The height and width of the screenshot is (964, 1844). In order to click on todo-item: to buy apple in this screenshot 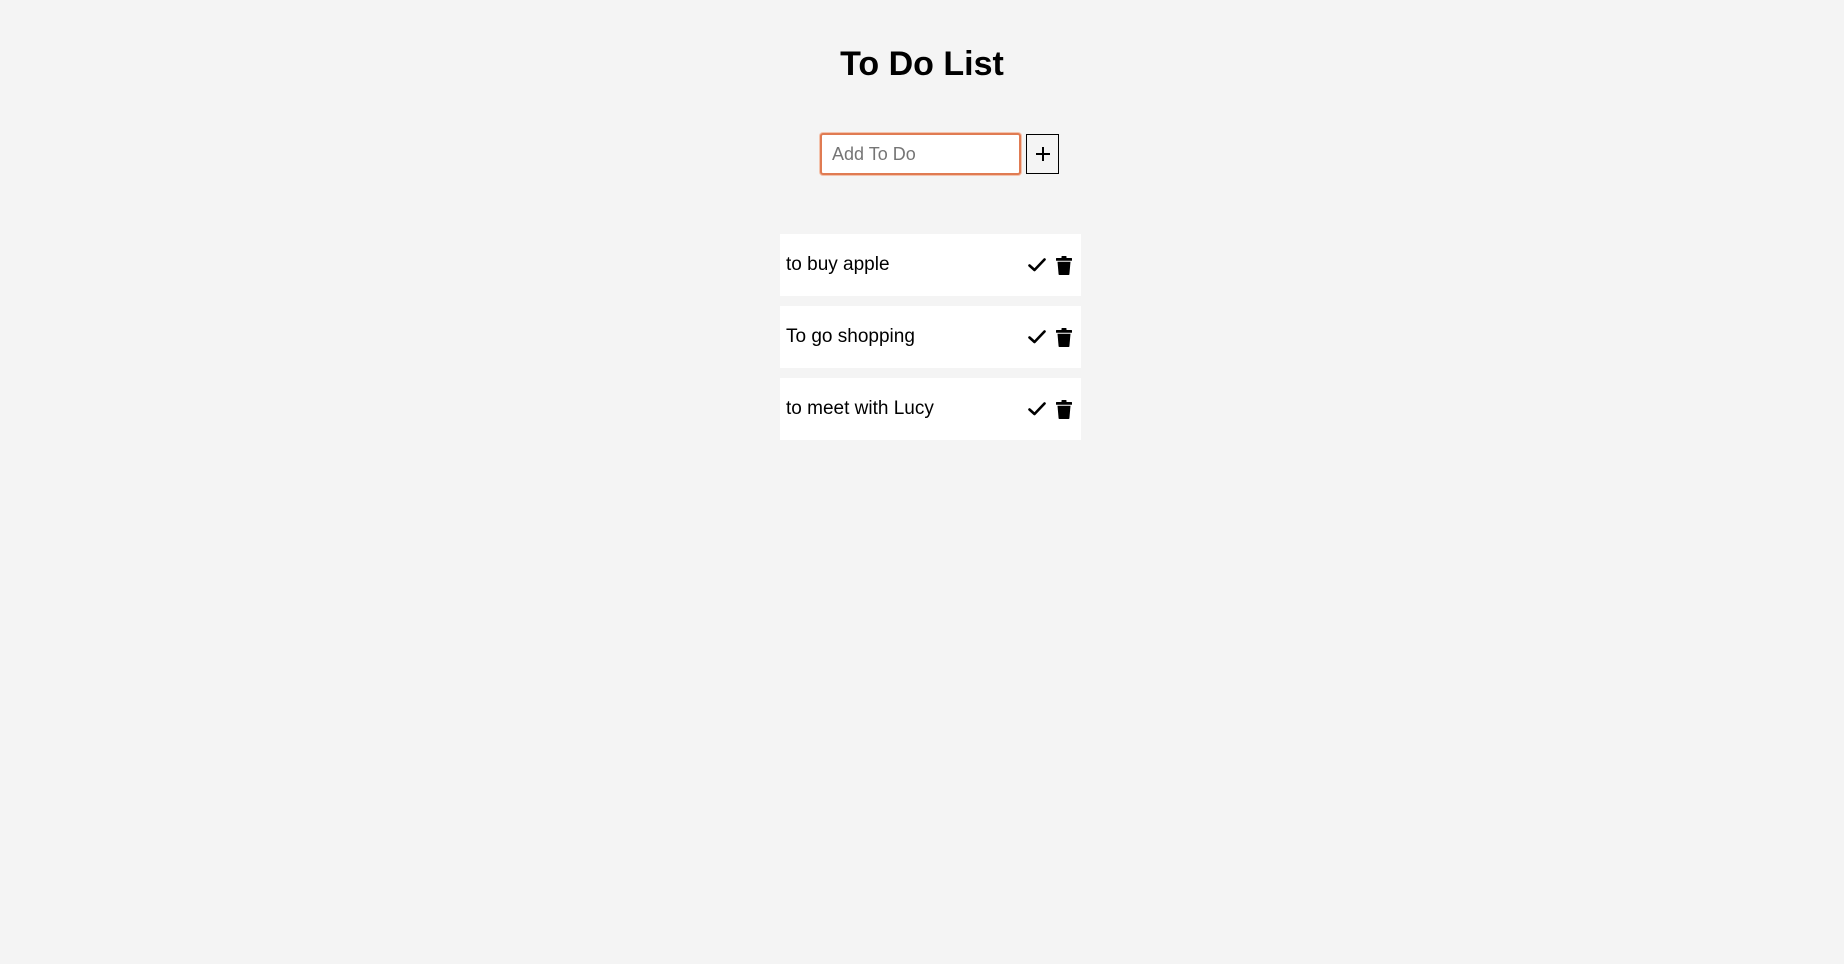, I will do `click(930, 265)`.